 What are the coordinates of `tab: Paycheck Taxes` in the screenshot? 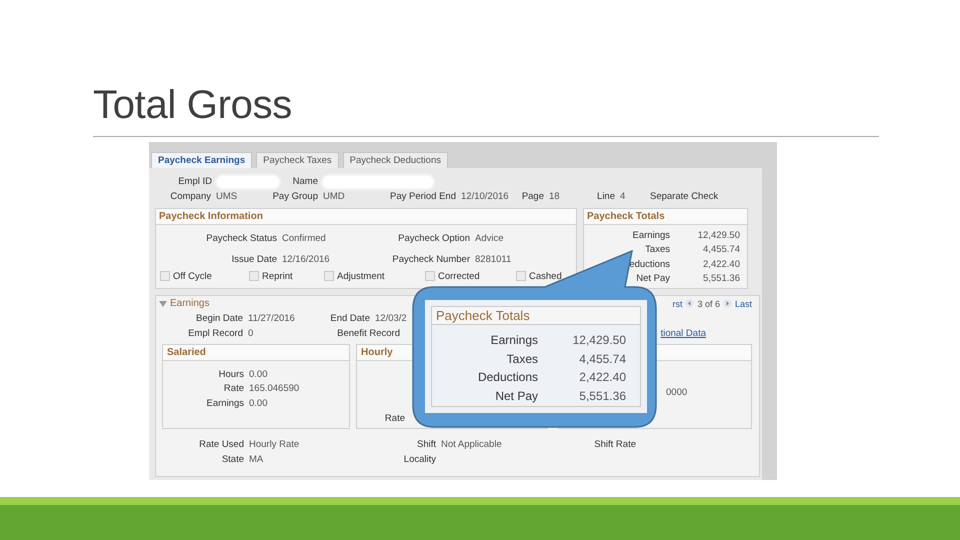 It's located at (297, 160).